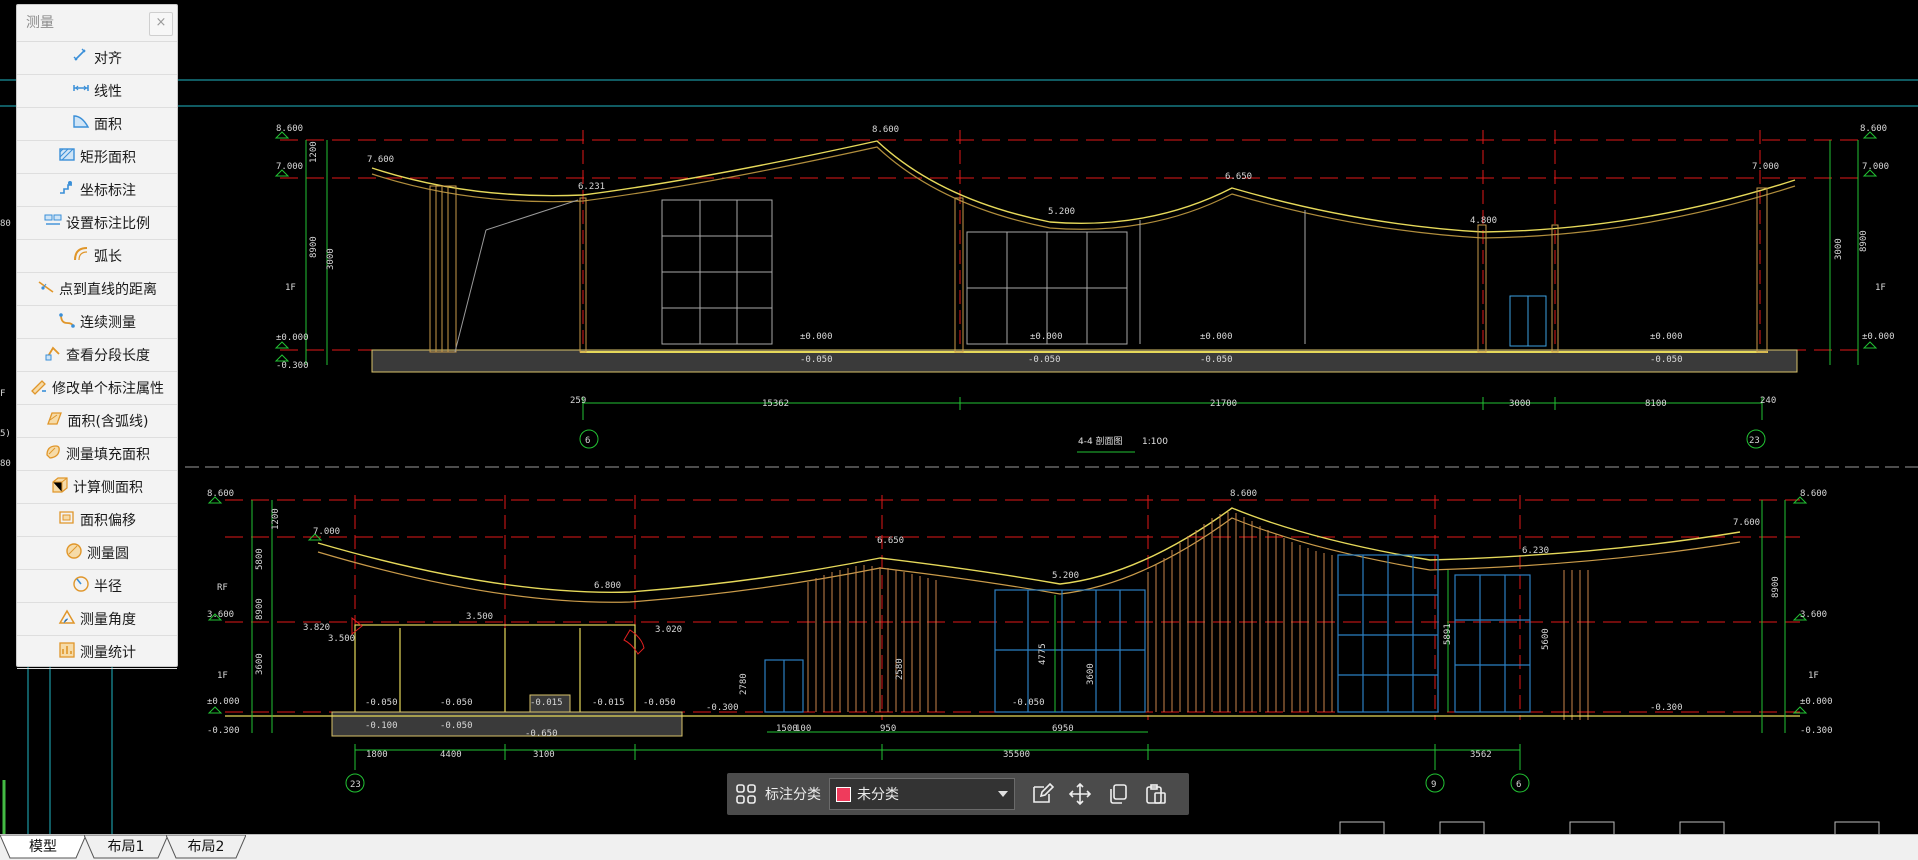 Image resolution: width=1918 pixels, height=860 pixels. Describe the element at coordinates (331, 259) in the screenshot. I see `svg-text: 3000` at that location.